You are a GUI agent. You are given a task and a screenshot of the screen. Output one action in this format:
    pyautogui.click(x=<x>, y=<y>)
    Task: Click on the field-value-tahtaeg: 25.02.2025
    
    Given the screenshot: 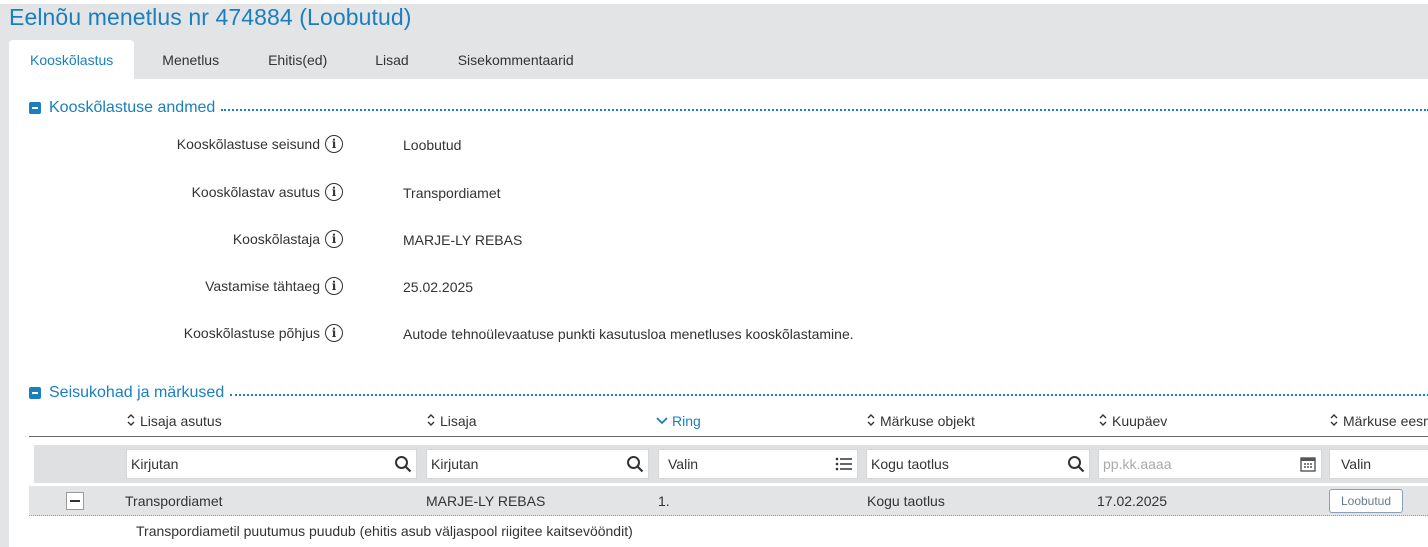 What is the action you would take?
    pyautogui.click(x=438, y=287)
    